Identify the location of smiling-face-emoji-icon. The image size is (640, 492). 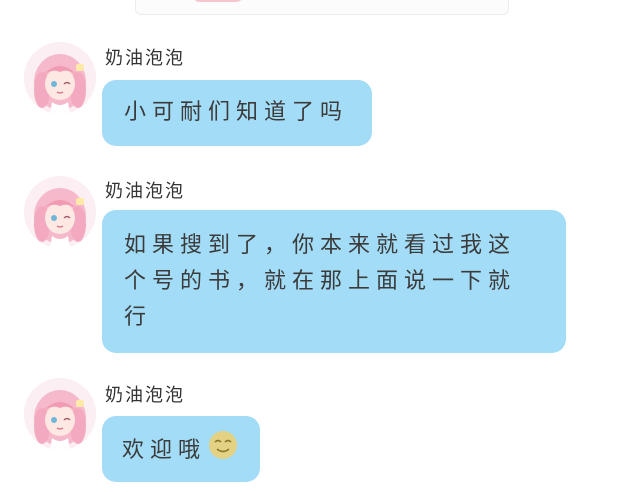
(223, 451).